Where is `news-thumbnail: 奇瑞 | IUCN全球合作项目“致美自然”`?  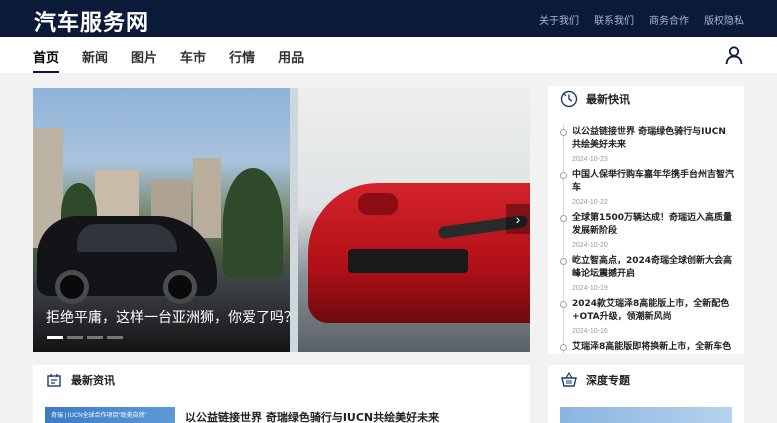 news-thumbnail: 奇瑞 | IUCN全球合作项目“致美自然” is located at coordinates (110, 415).